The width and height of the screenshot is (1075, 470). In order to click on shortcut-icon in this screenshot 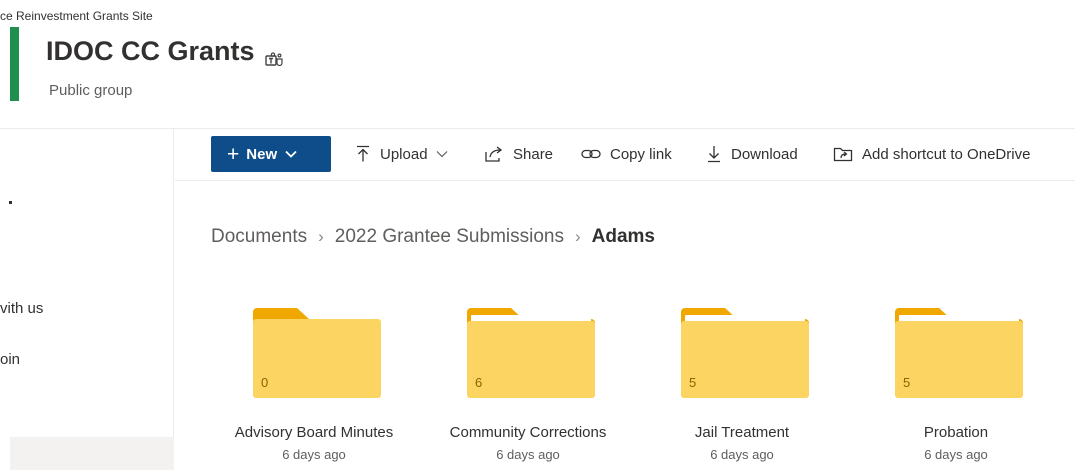, I will do `click(843, 154)`.